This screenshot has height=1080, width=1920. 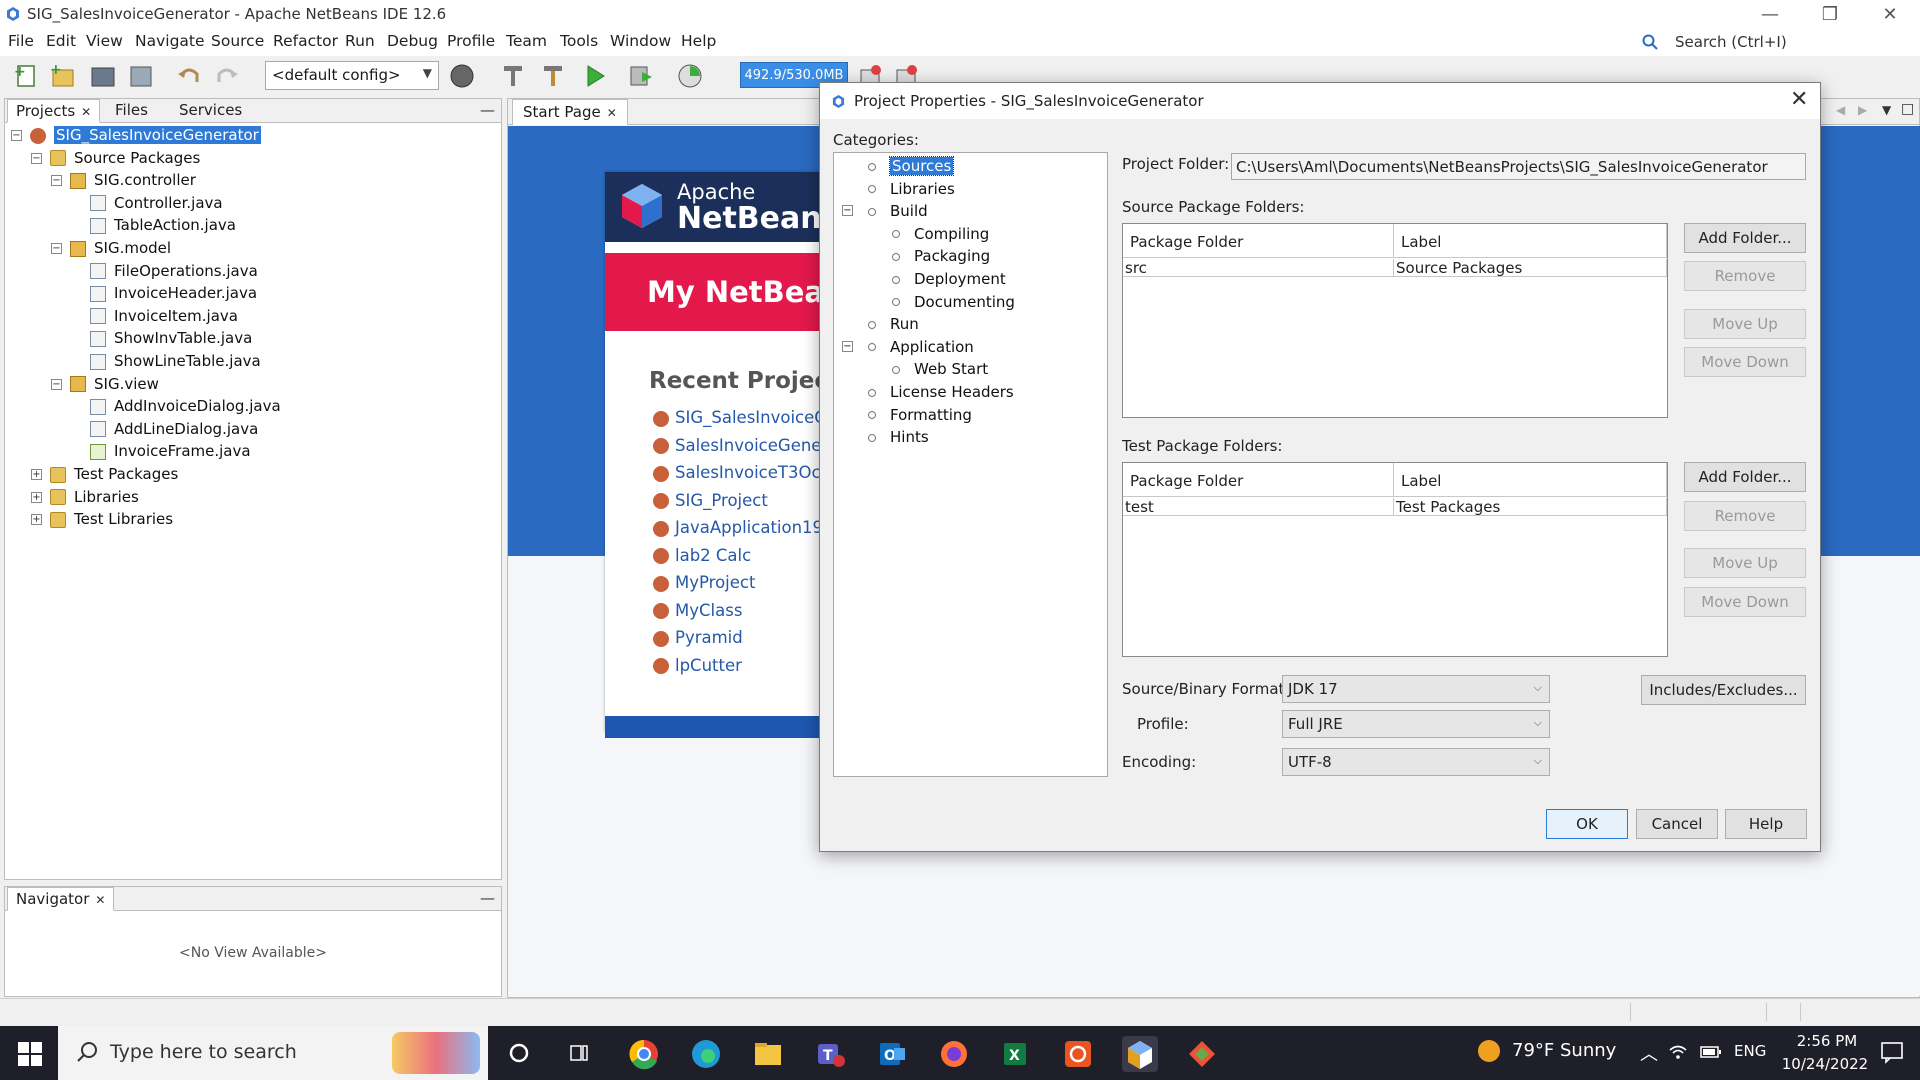 What do you see at coordinates (161, 453) in the screenshot?
I see `tree-item: InvoiceFrame.java` at bounding box center [161, 453].